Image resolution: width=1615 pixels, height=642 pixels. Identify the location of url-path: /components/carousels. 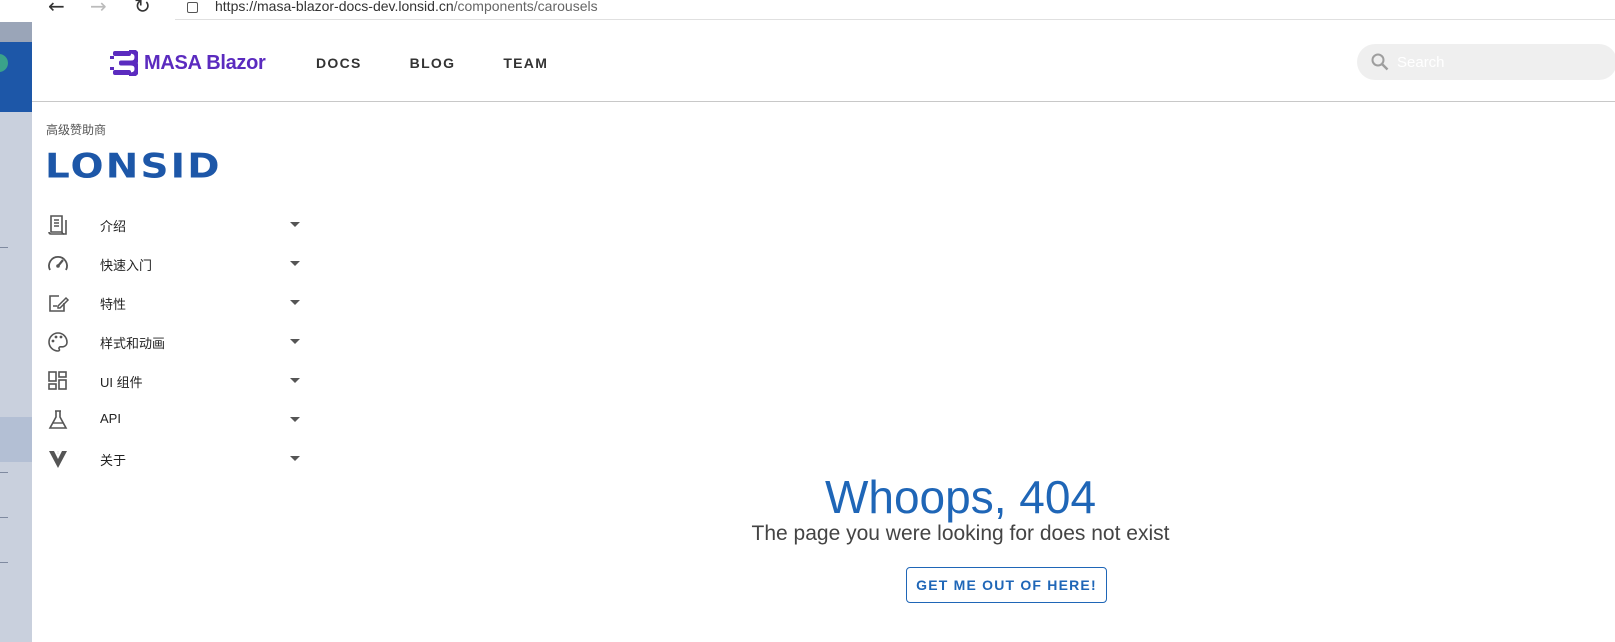
(525, 7).